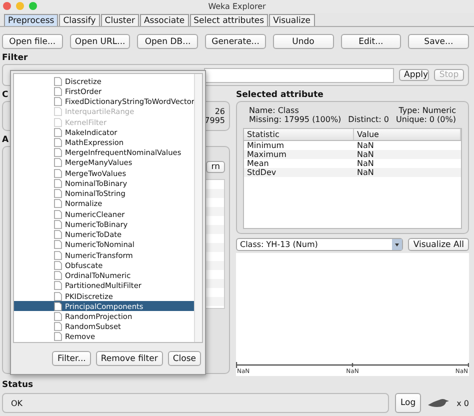 This screenshot has width=474, height=416. What do you see at coordinates (33, 6) in the screenshot?
I see `zoom-icon` at bounding box center [33, 6].